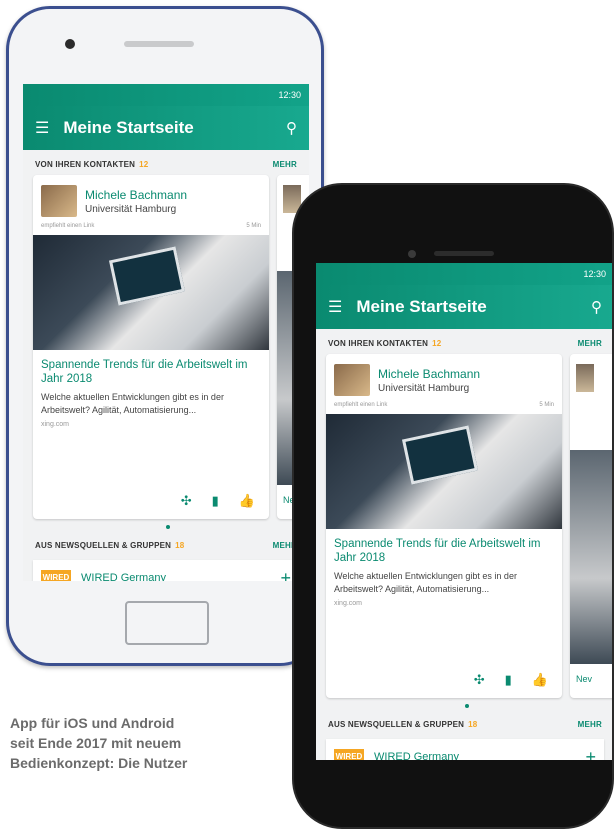  I want to click on caption-line-2: seit Ende 2017 mit neuem, so click(96, 743).